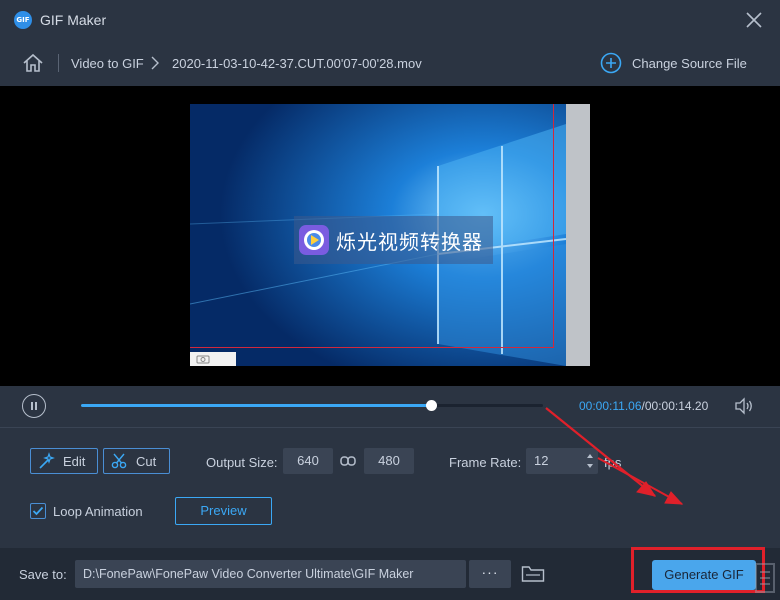 This screenshot has width=780, height=600. I want to click on camera-icon, so click(203, 359).